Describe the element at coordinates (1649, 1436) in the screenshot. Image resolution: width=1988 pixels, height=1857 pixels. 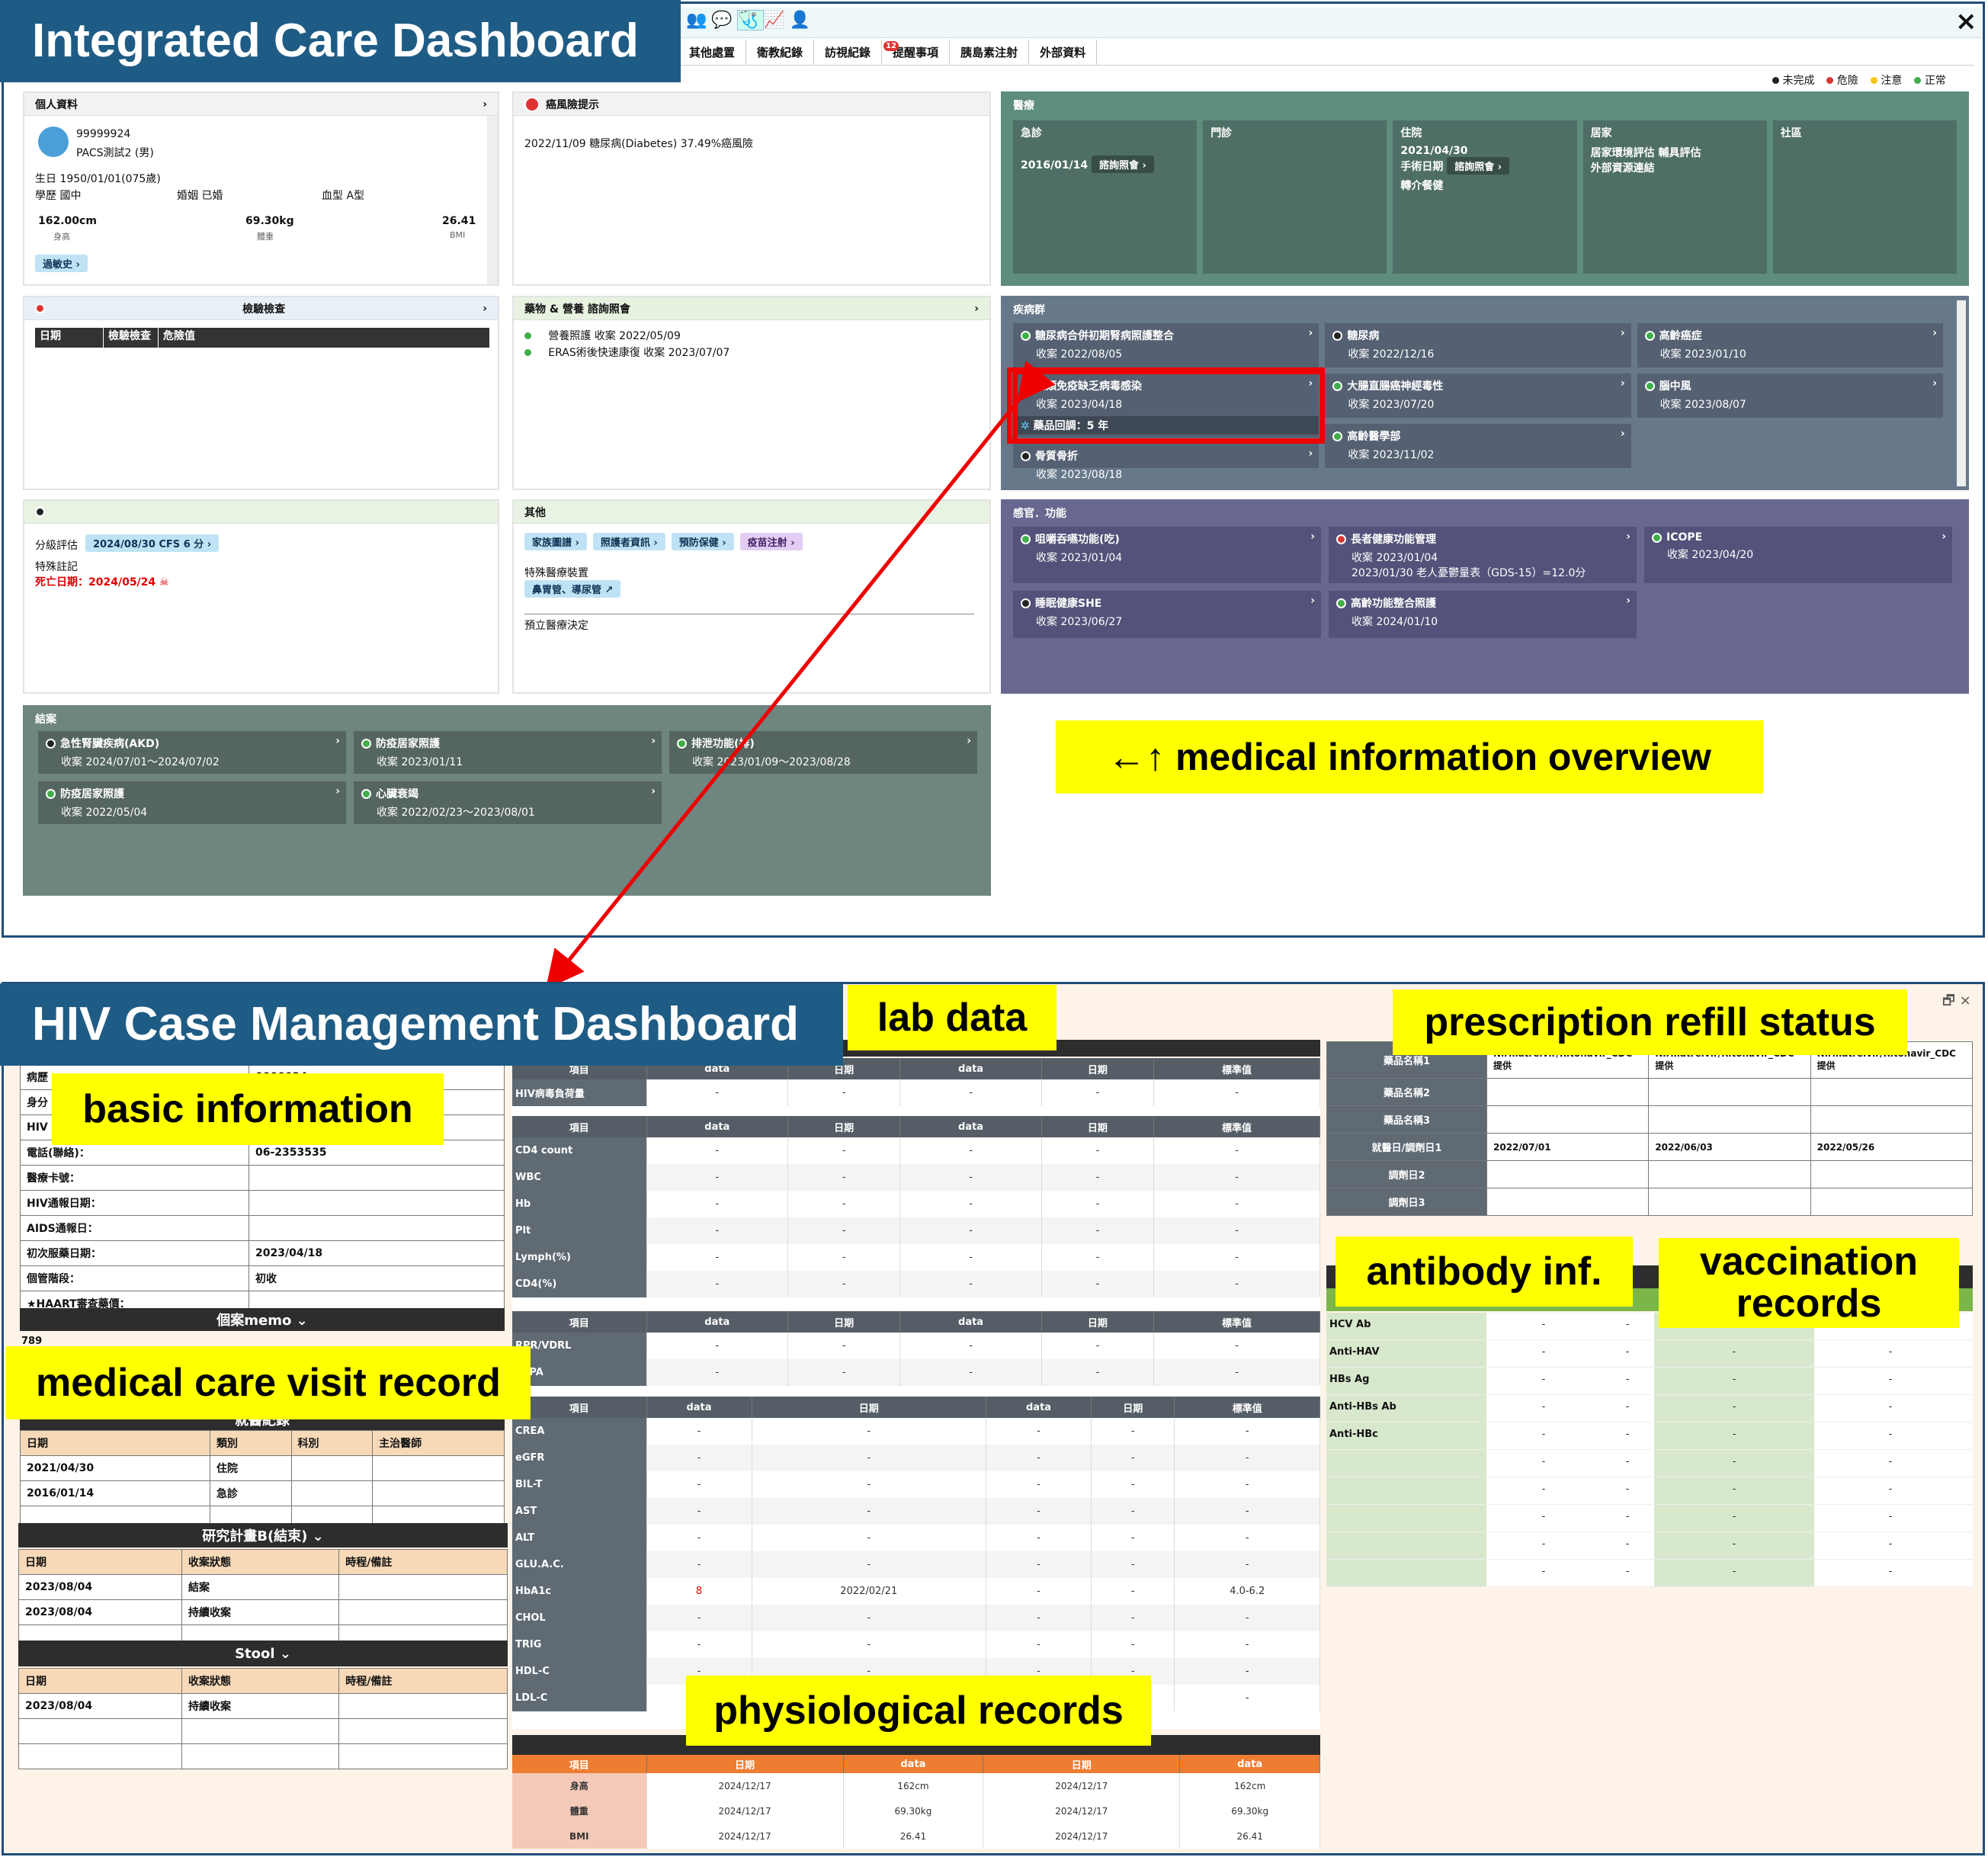
I see `antibody-row: Anti-HBc - - - -` at that location.